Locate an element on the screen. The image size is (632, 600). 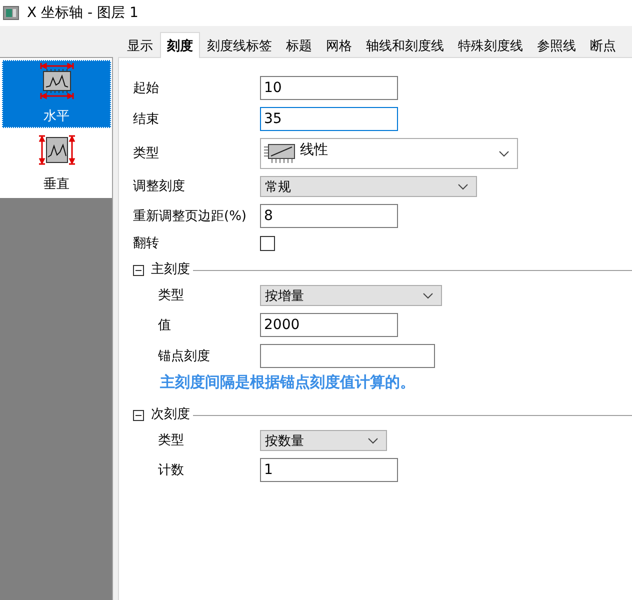
section-title: 次刻度 is located at coordinates (170, 415).